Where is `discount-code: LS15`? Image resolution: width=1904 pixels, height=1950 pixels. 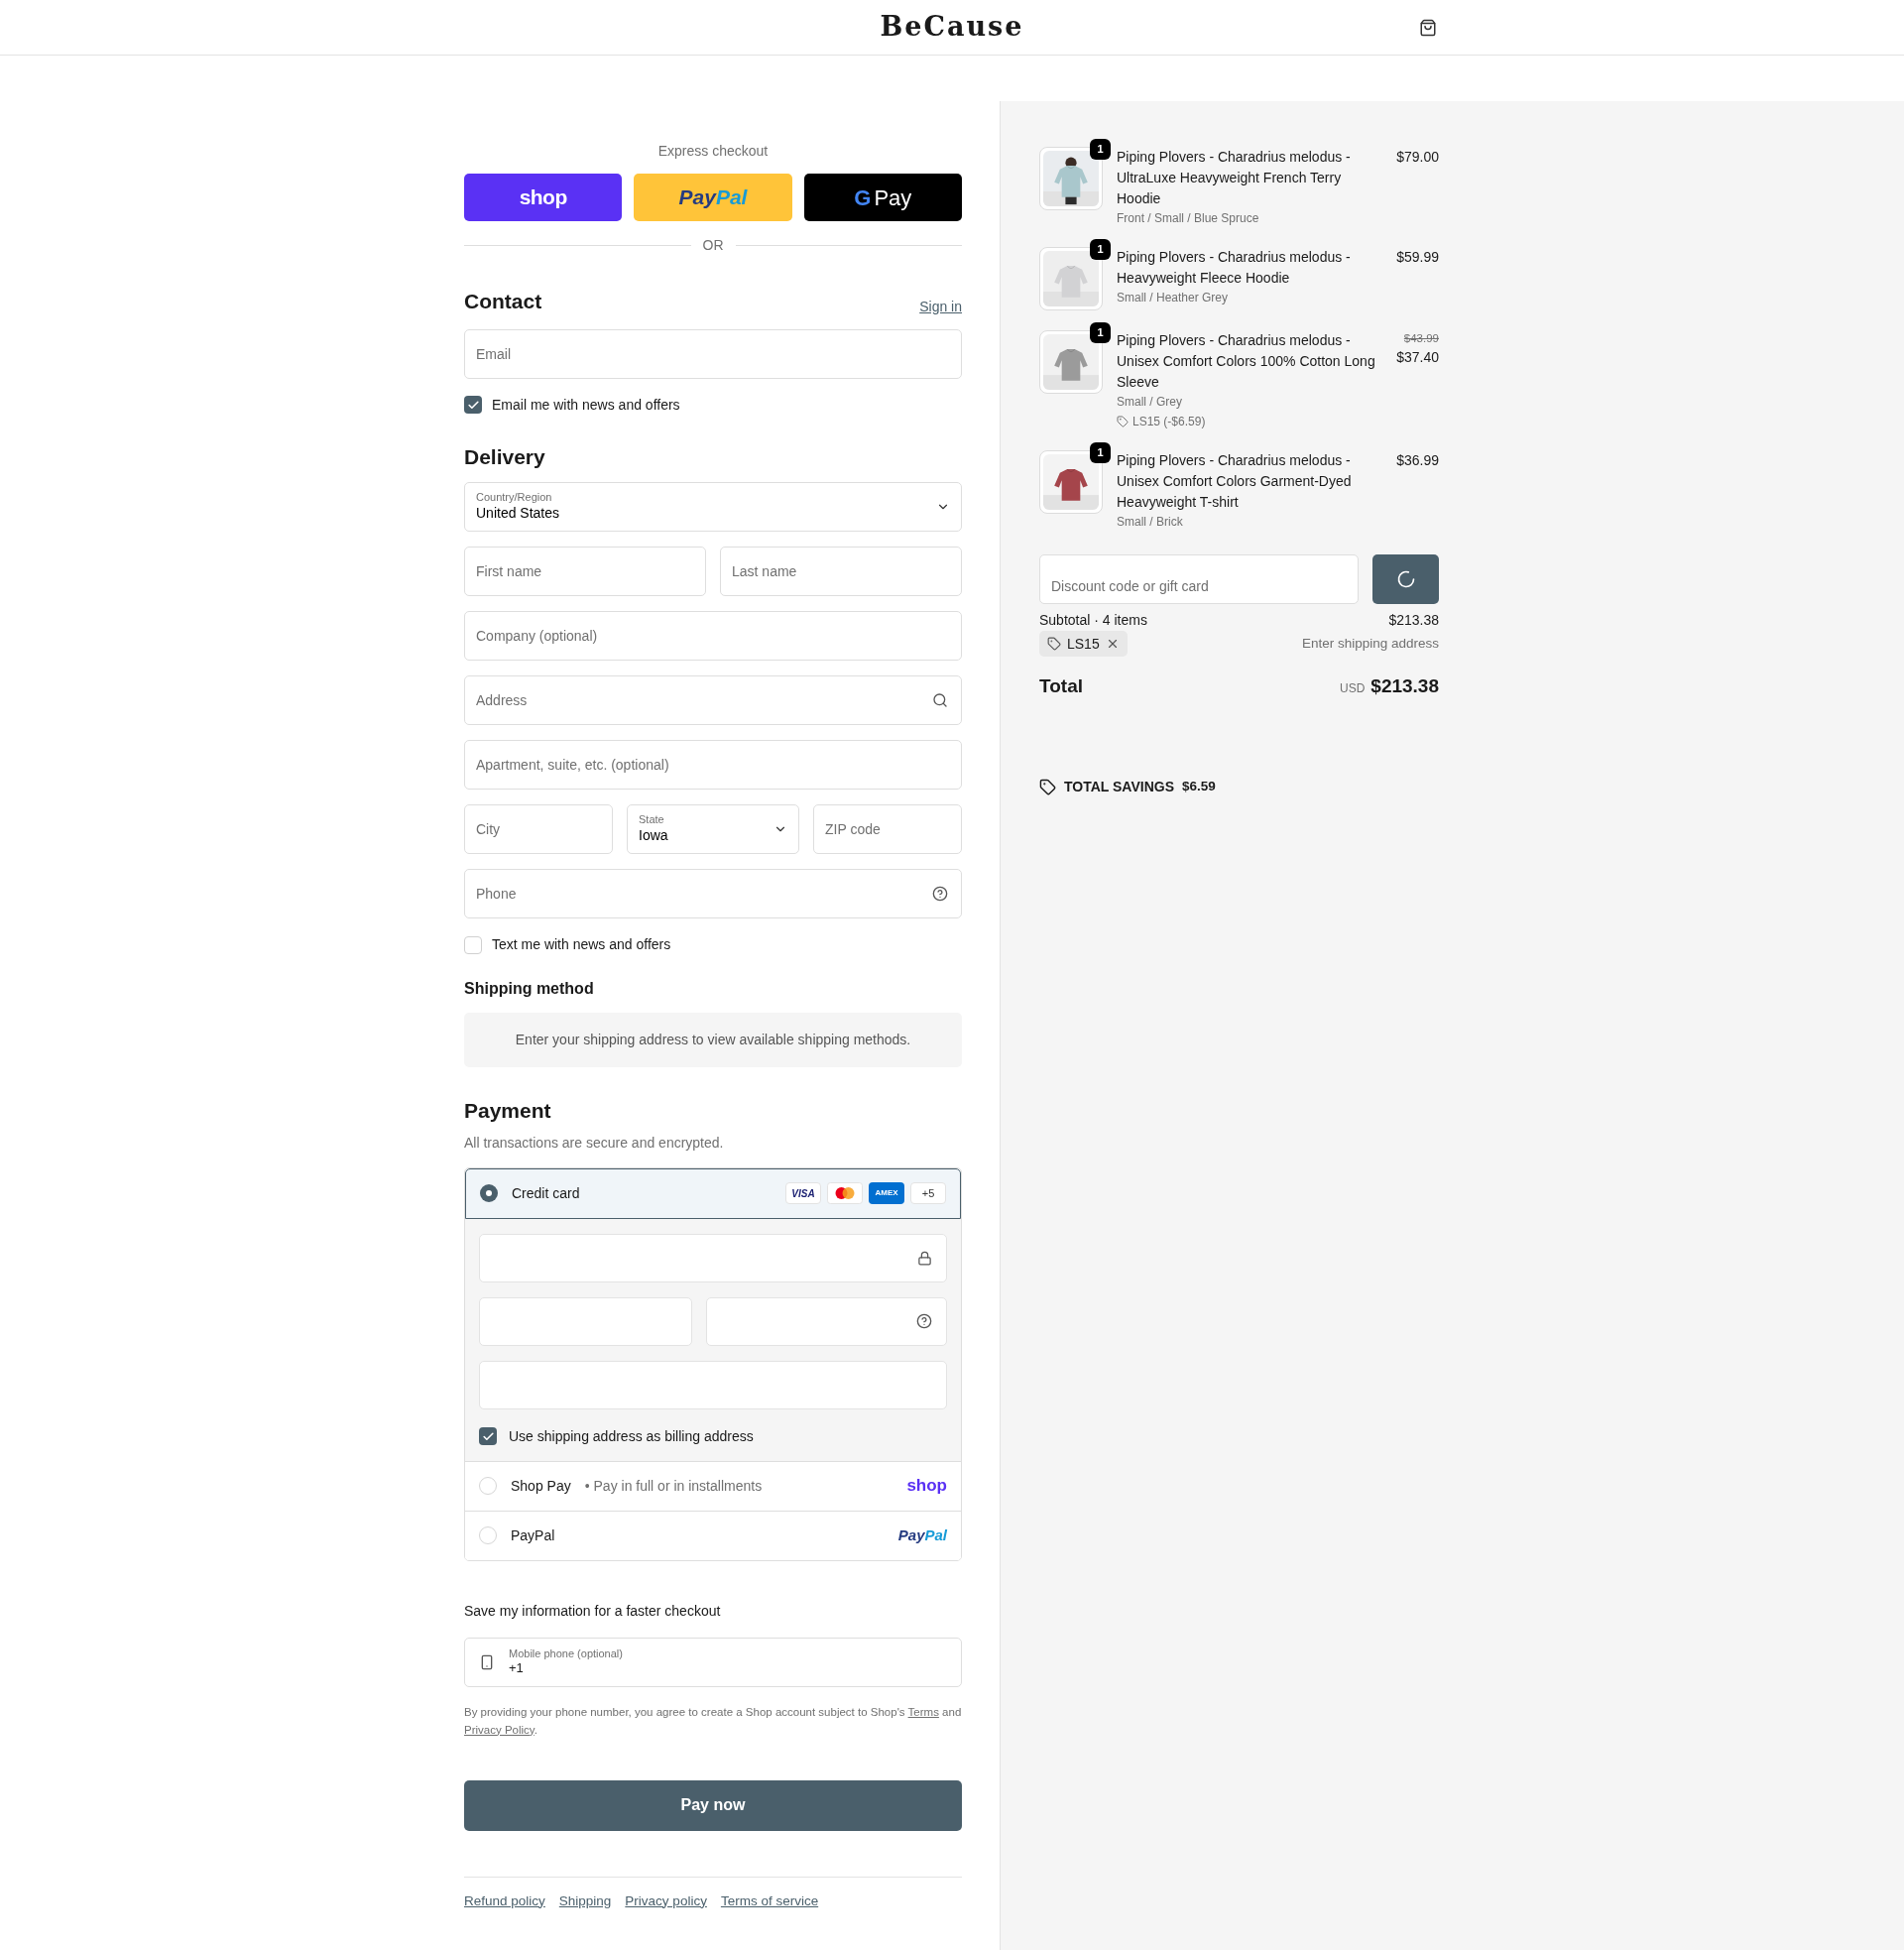 discount-code: LS15 is located at coordinates (1083, 644).